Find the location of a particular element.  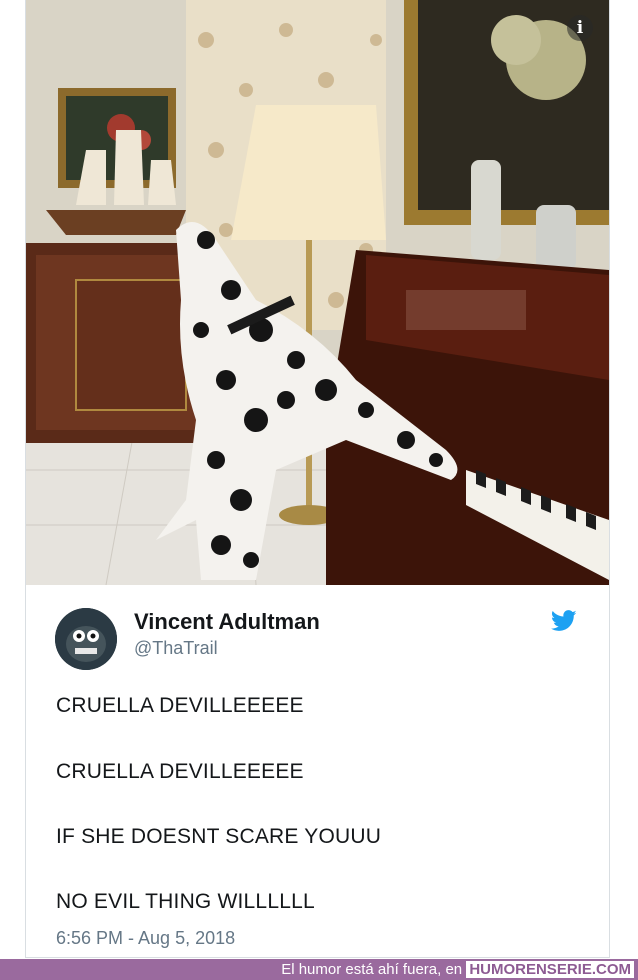

author-handle: @ThaTrail is located at coordinates (176, 648).